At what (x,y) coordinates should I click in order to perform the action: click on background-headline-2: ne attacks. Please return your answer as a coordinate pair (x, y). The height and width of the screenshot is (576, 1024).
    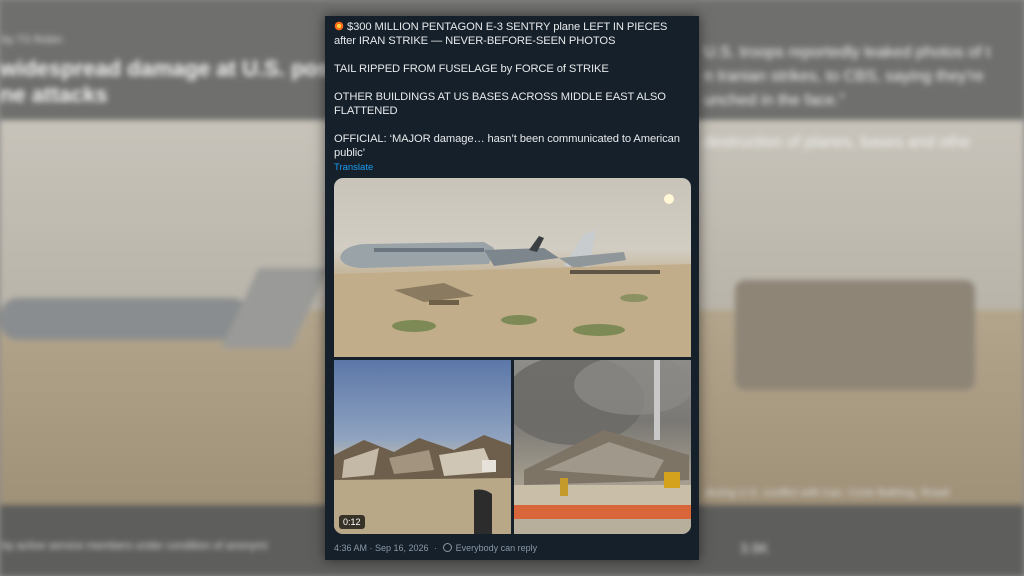
    Looking at the image, I should click on (54, 94).